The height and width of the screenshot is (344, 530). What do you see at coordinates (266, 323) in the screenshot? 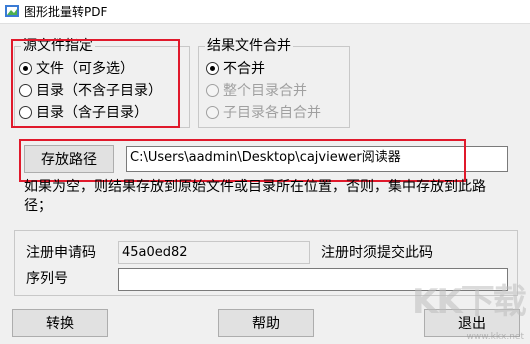
I see `help-button: 帮助` at bounding box center [266, 323].